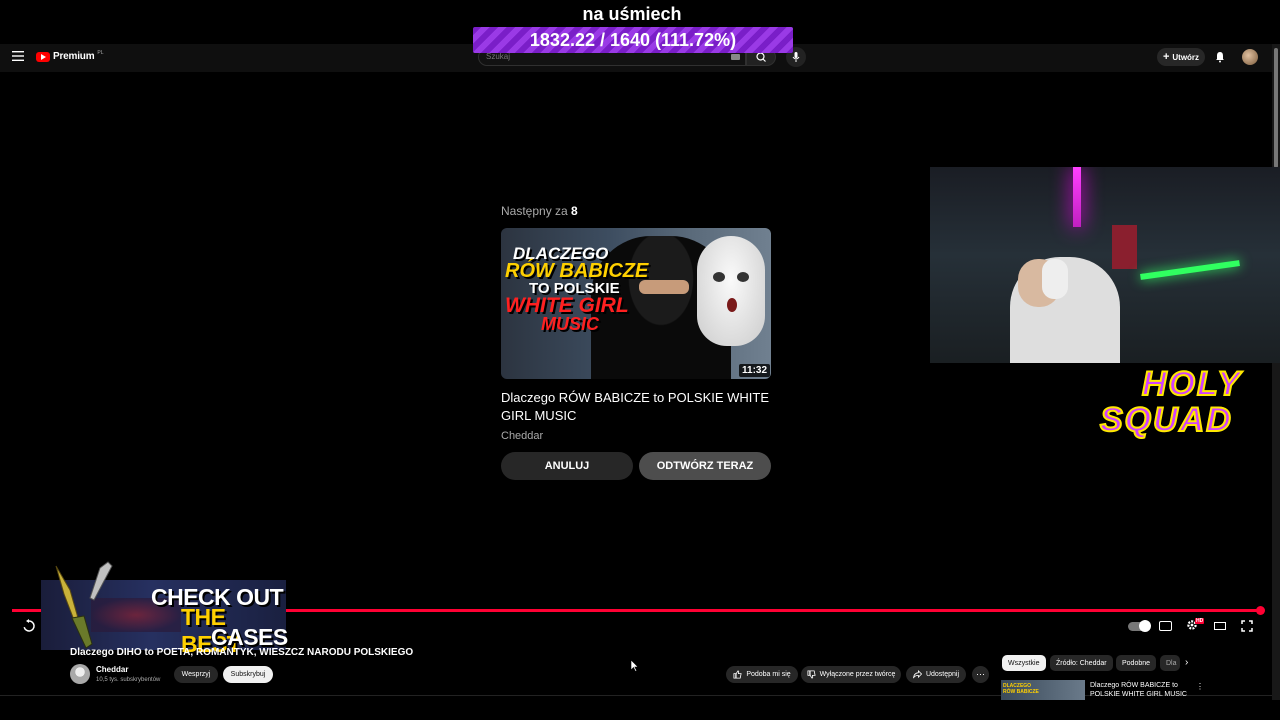 The image size is (1280, 720). I want to click on thumbnail-mask-eye-left, so click(719, 277).